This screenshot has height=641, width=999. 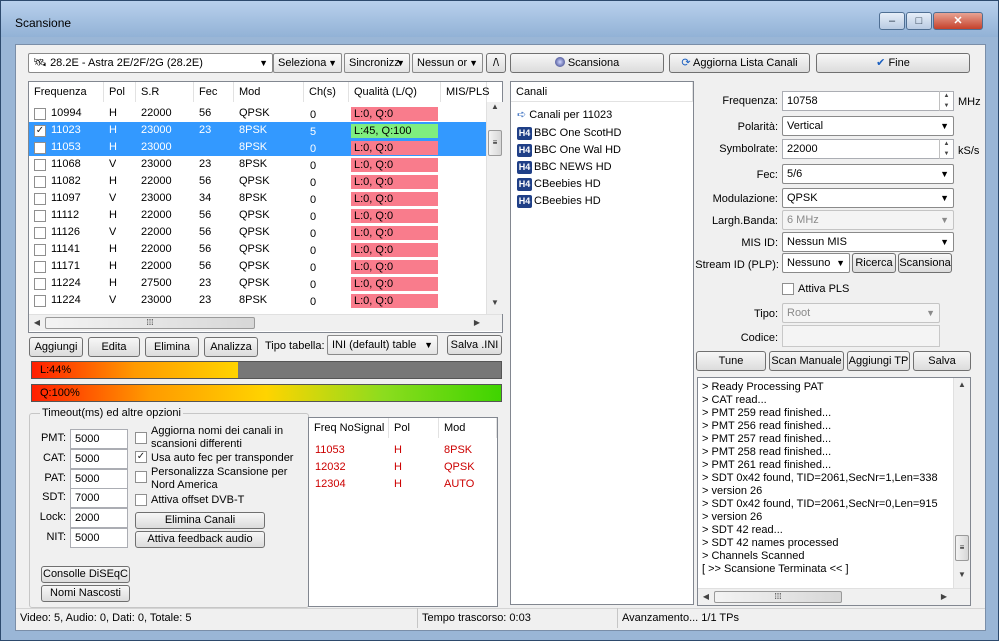 What do you see at coordinates (99, 439) in the screenshot?
I see `pmt-field: 5000` at bounding box center [99, 439].